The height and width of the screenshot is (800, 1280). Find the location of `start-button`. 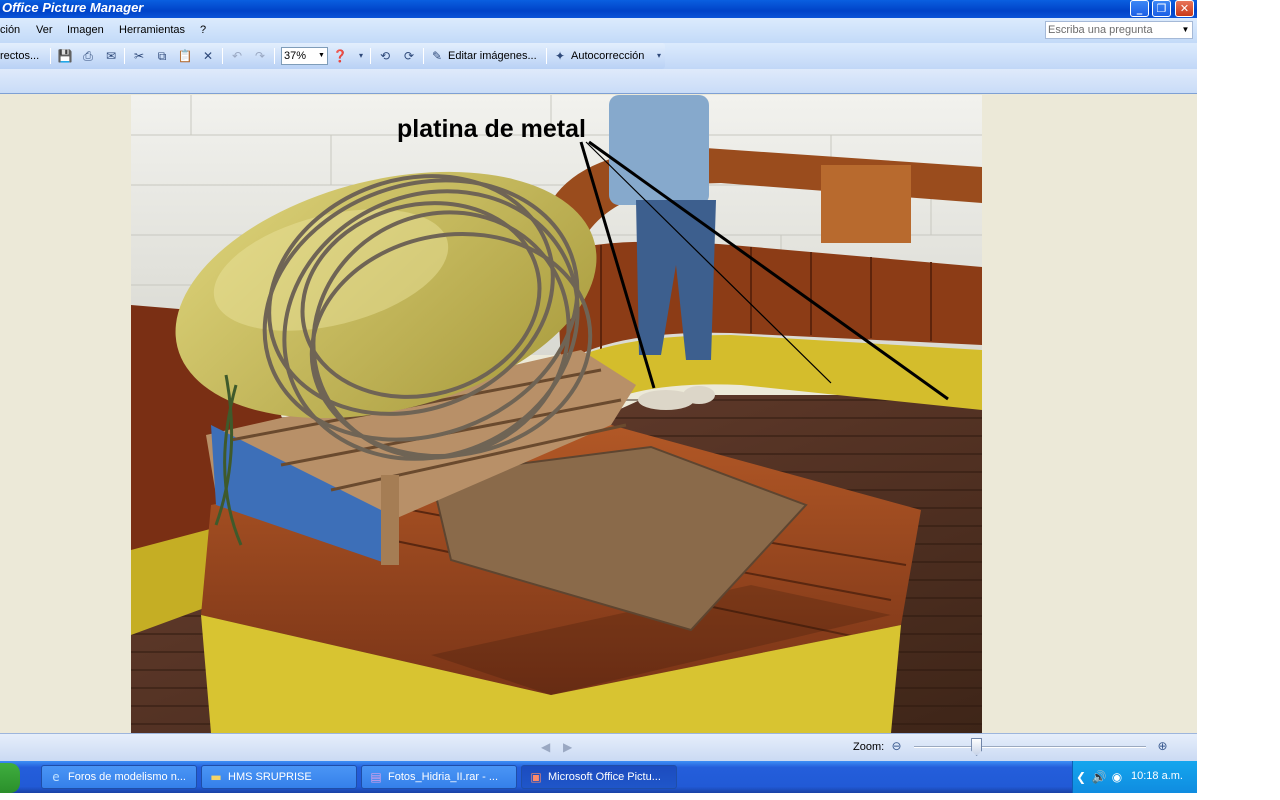

start-button is located at coordinates (10, 778).